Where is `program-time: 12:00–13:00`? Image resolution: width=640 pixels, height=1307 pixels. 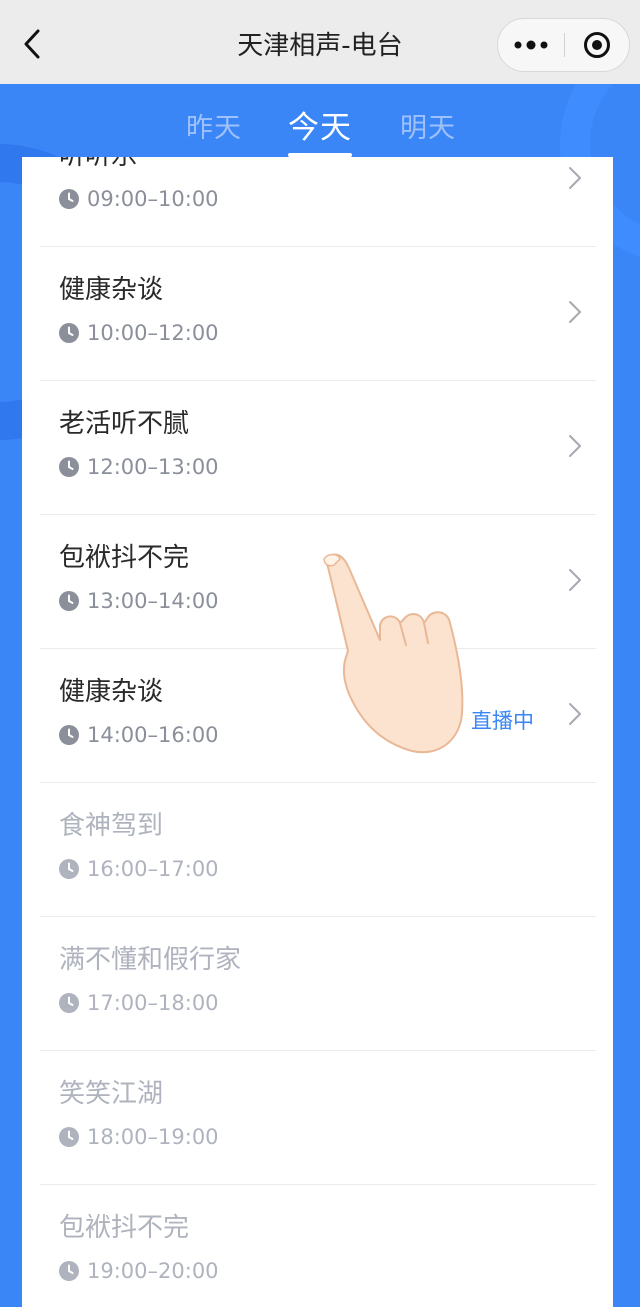
program-time: 12:00–13:00 is located at coordinates (139, 467).